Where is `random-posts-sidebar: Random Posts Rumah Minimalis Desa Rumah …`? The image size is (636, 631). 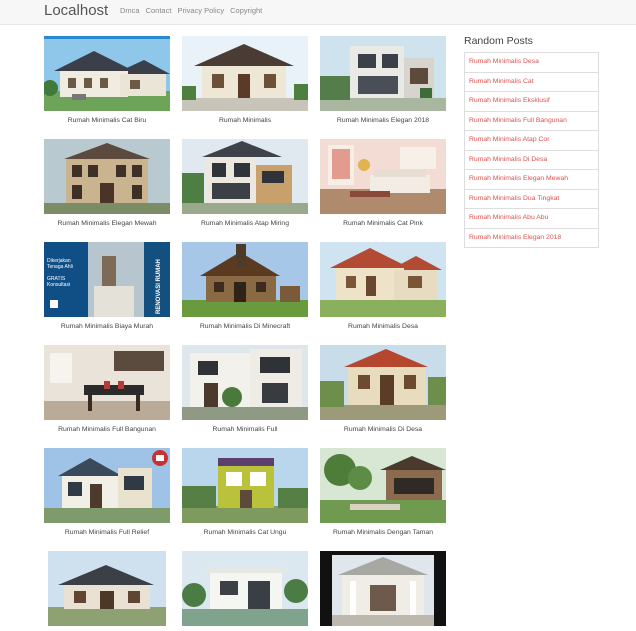
random-posts-sidebar: Random Posts Rumah Minimalis Desa Rumah … is located at coordinates (531, 141).